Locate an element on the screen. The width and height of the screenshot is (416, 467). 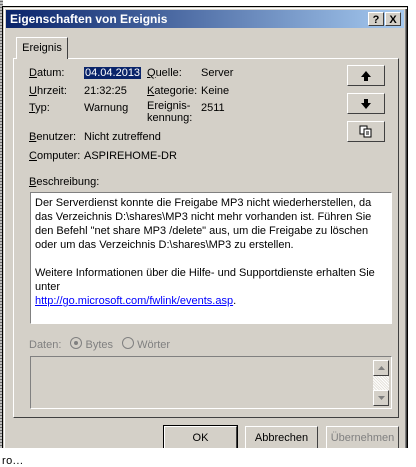
title-bar: Eigenschaften von Ereignis ? X is located at coordinates (205, 19).